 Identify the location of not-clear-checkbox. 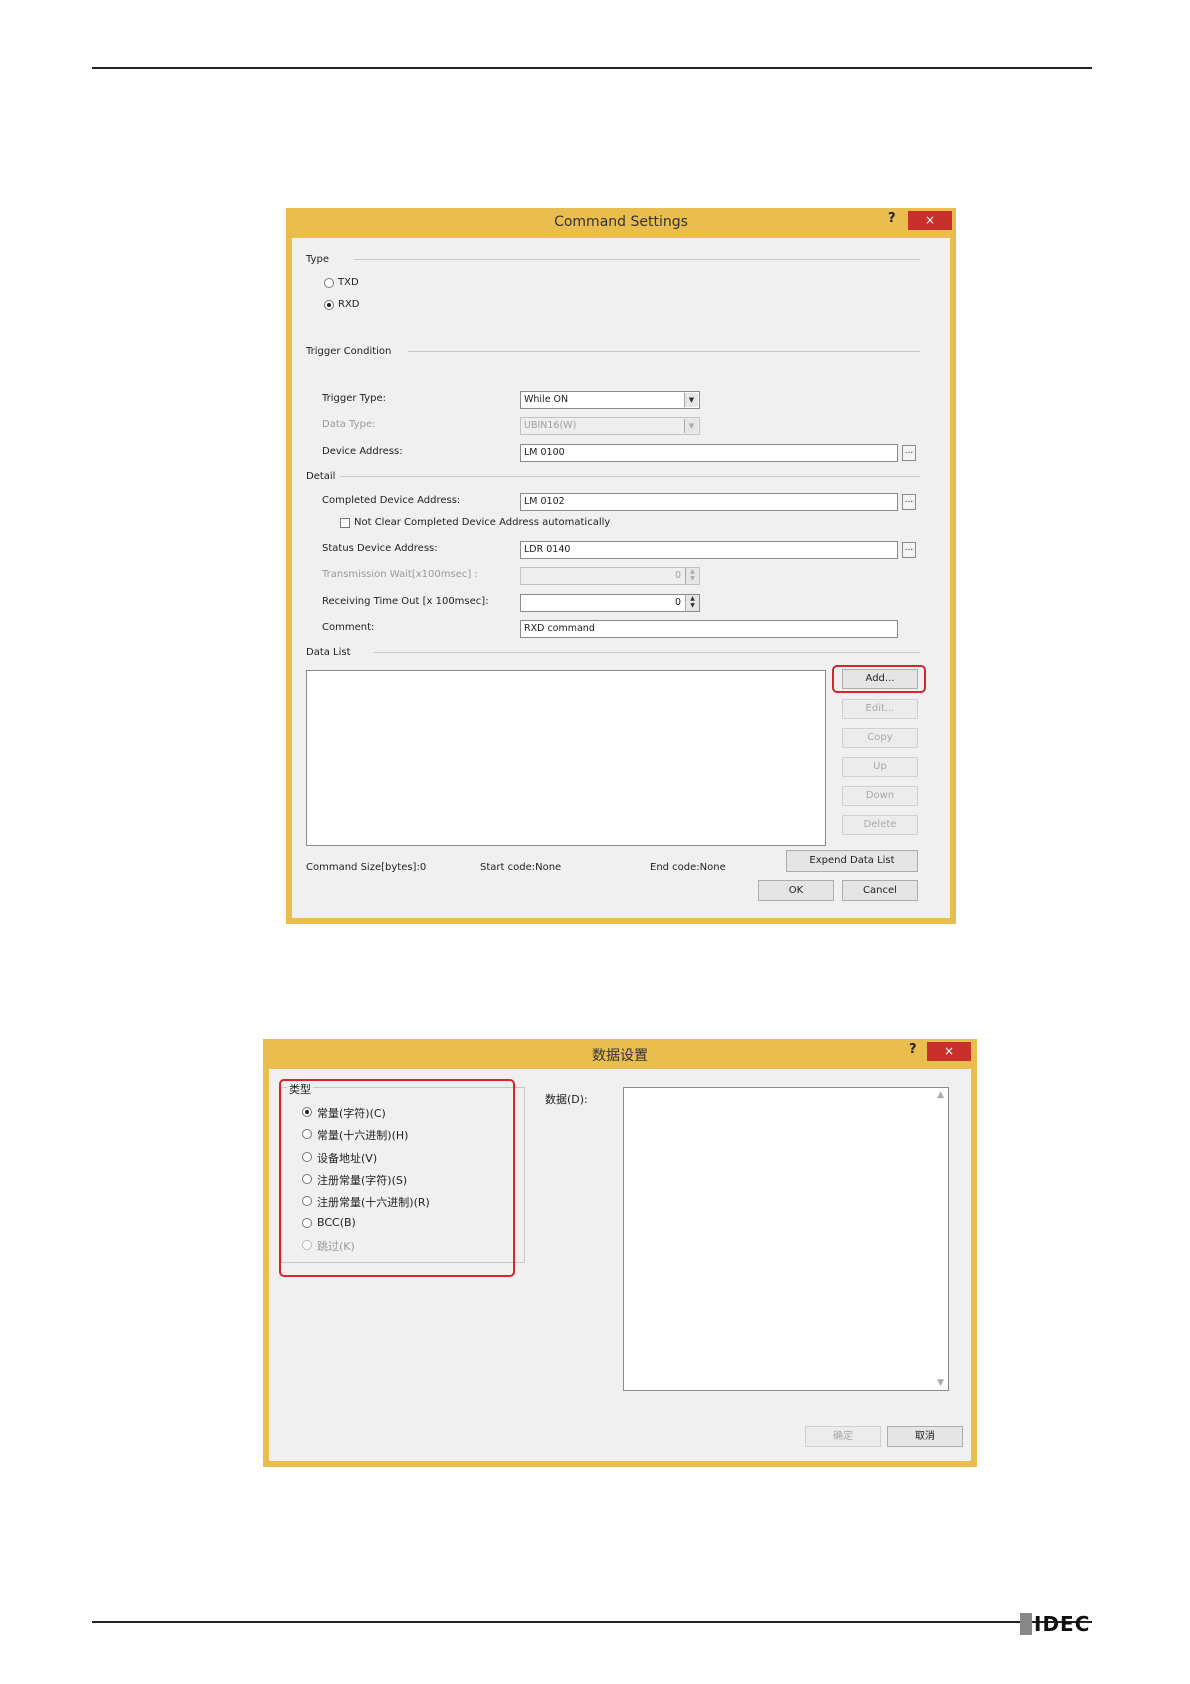
(345, 523).